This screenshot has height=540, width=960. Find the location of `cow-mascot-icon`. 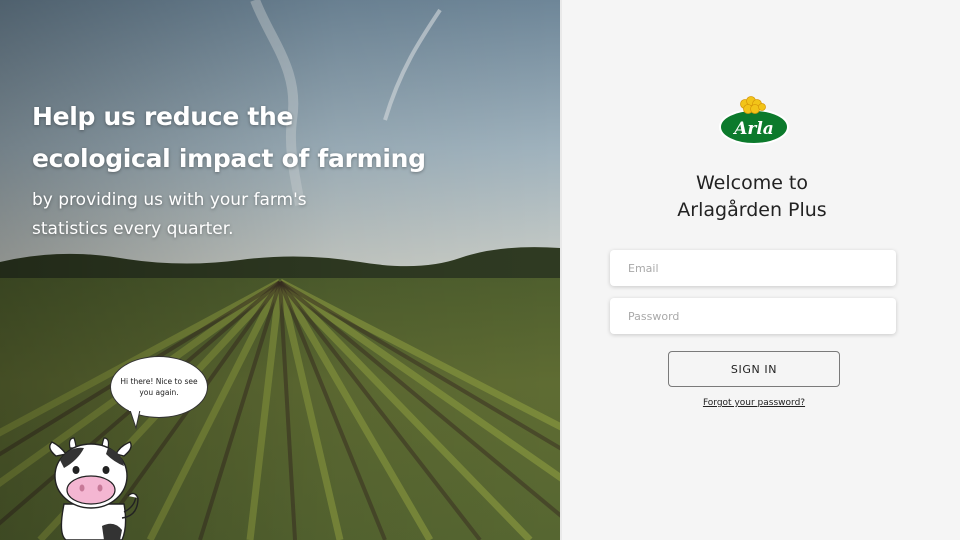

cow-mascot-icon is located at coordinates (94, 488).